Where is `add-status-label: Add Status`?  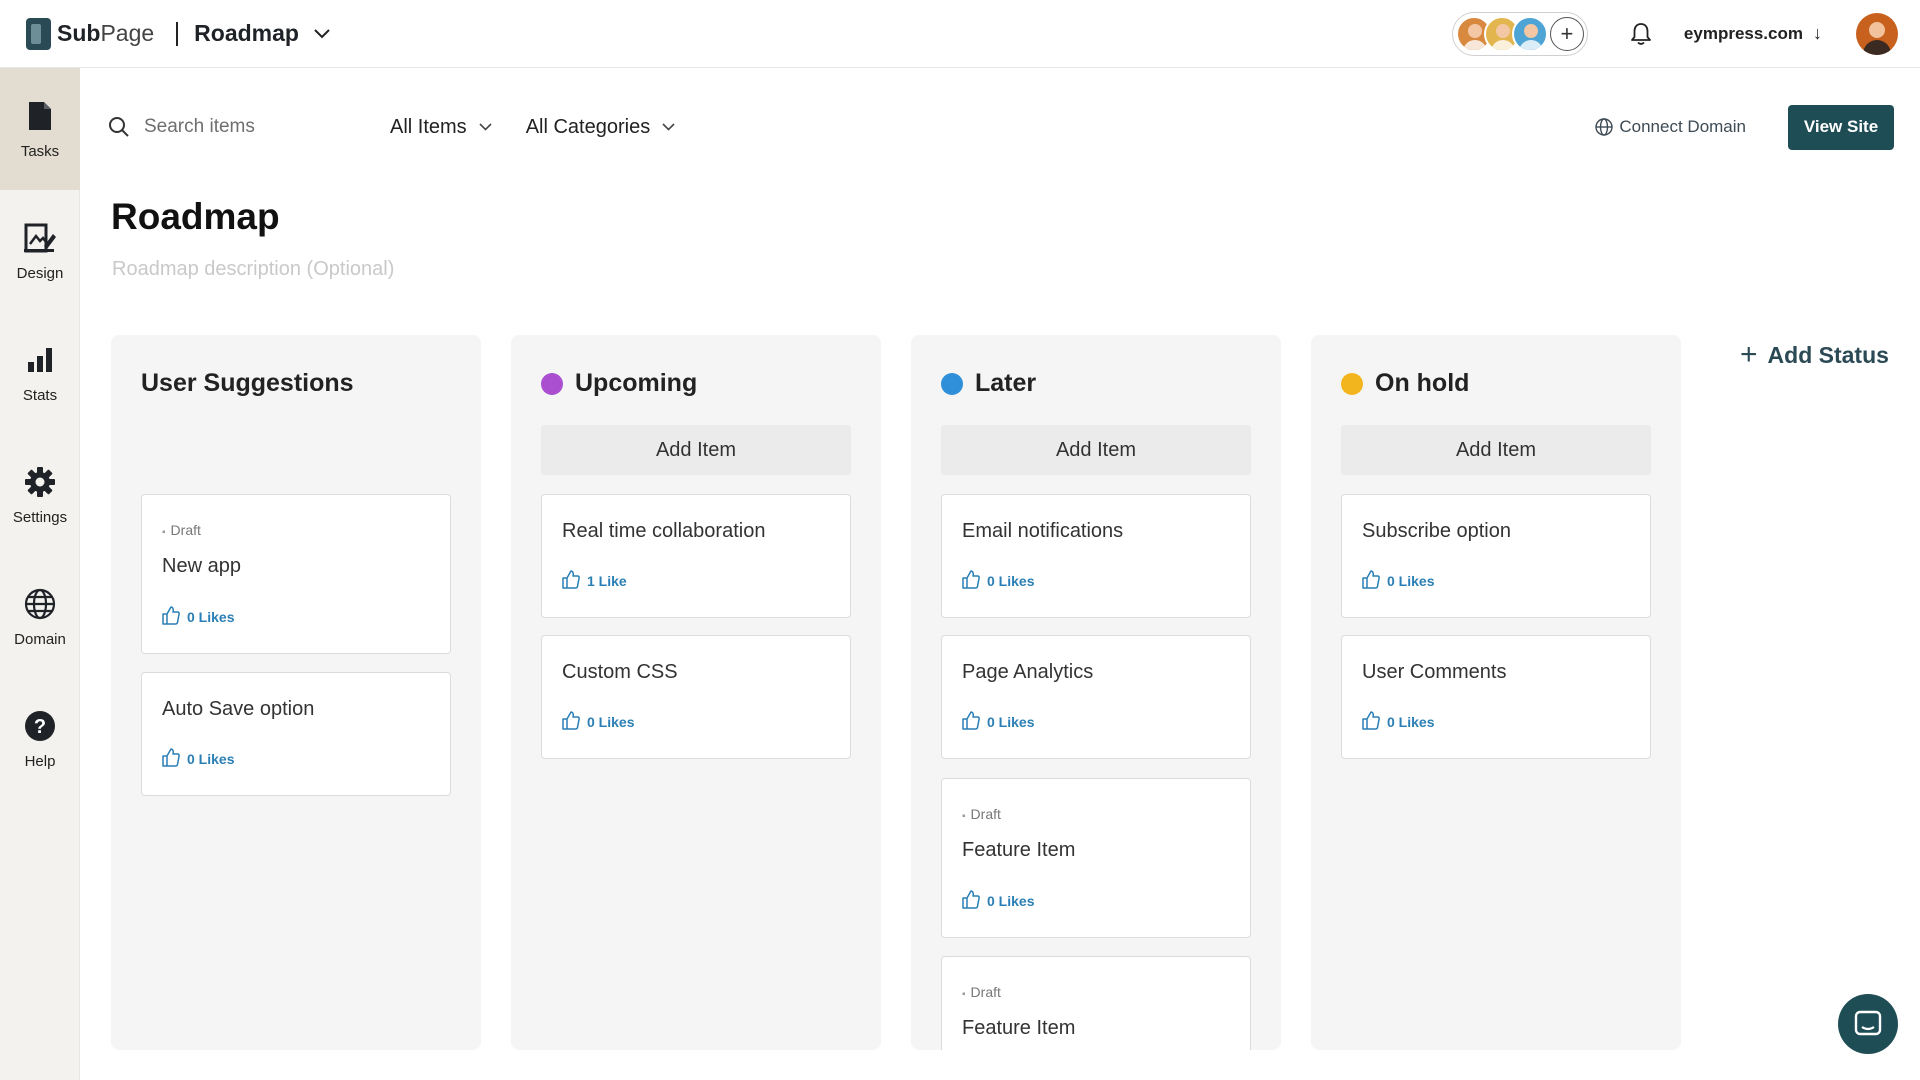
add-status-label: Add Status is located at coordinates (1828, 354).